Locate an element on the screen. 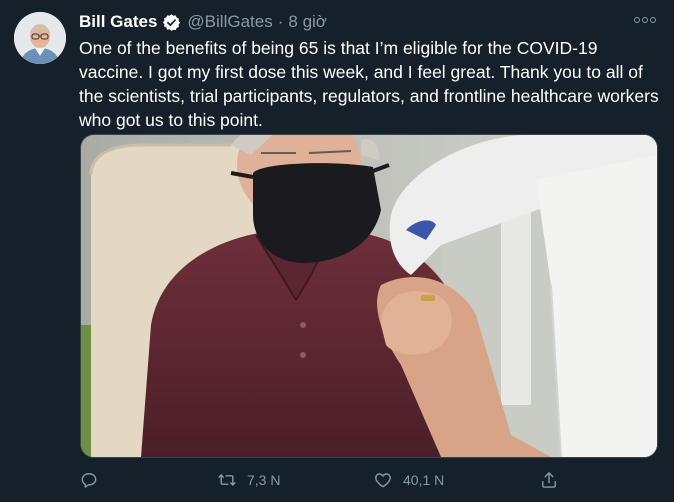 Image resolution: width=674 pixels, height=502 pixels. reply-button is located at coordinates (94, 480).